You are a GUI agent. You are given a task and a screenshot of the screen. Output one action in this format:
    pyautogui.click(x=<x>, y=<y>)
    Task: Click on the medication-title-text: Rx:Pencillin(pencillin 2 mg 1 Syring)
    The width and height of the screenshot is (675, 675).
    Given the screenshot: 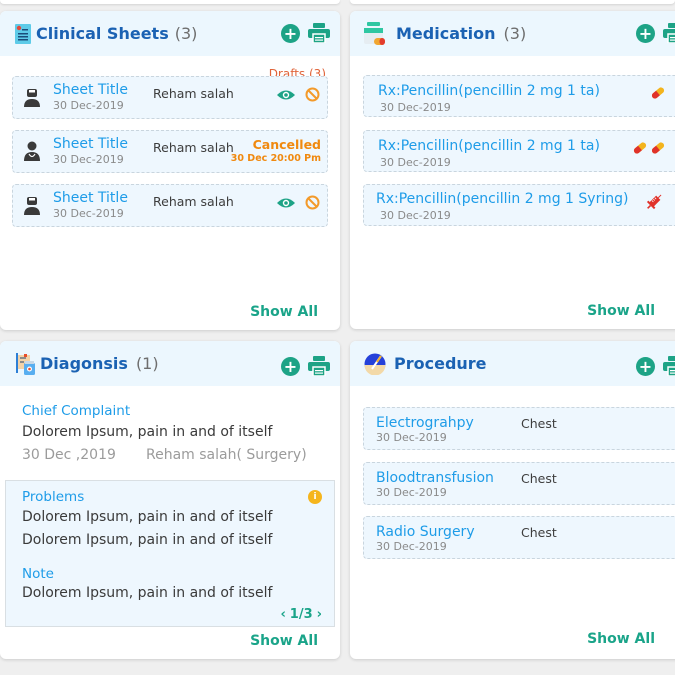 What is the action you would take?
    pyautogui.click(x=502, y=199)
    